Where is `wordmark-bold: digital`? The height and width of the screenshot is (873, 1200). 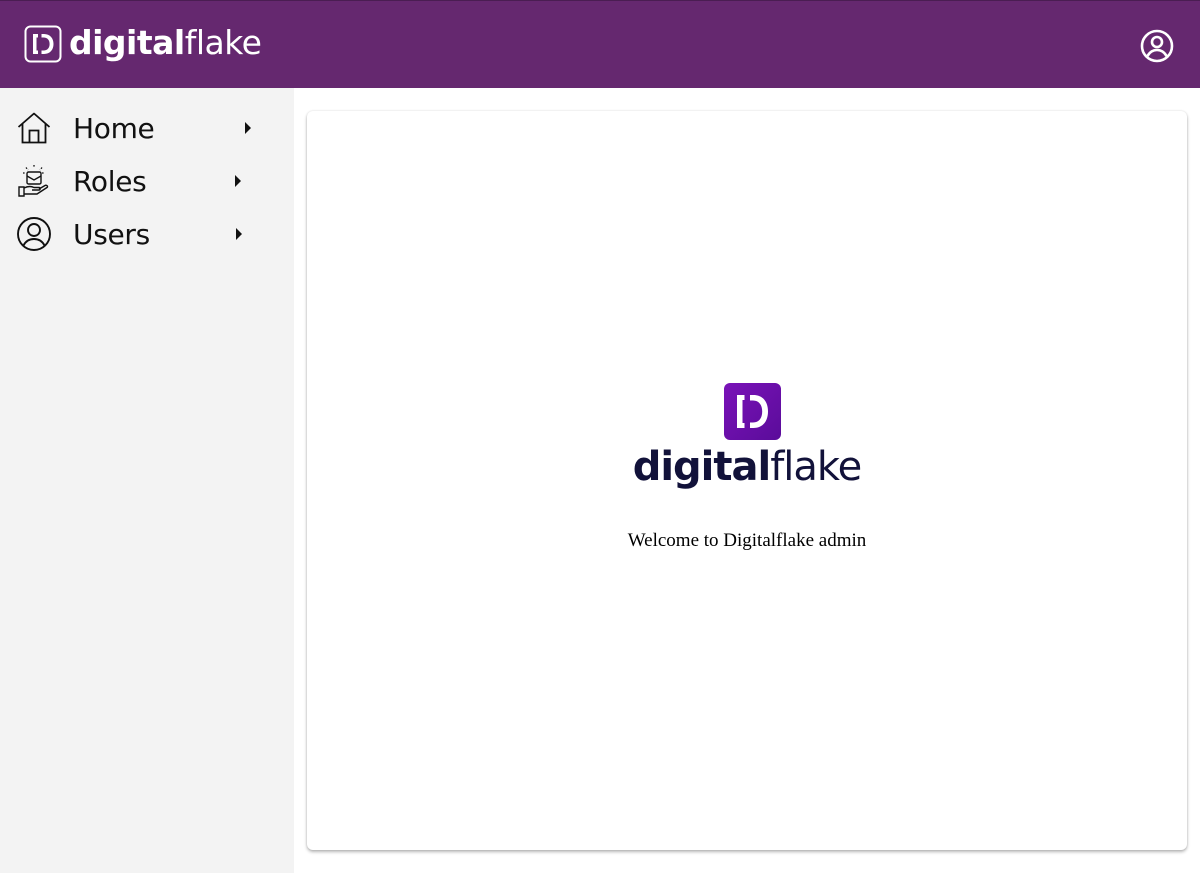 wordmark-bold: digital is located at coordinates (702, 467).